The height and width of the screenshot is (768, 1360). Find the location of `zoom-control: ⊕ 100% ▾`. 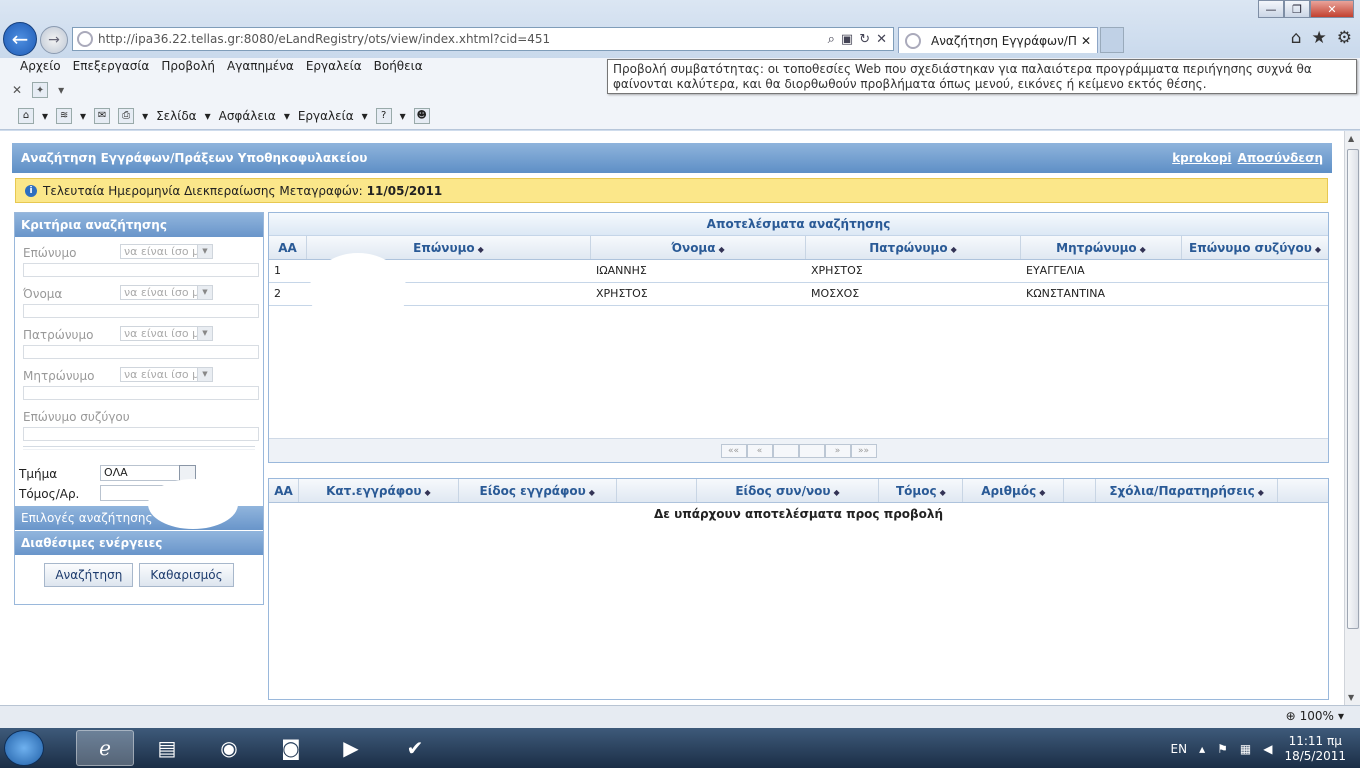

zoom-control: ⊕ 100% ▾ is located at coordinates (1315, 716).